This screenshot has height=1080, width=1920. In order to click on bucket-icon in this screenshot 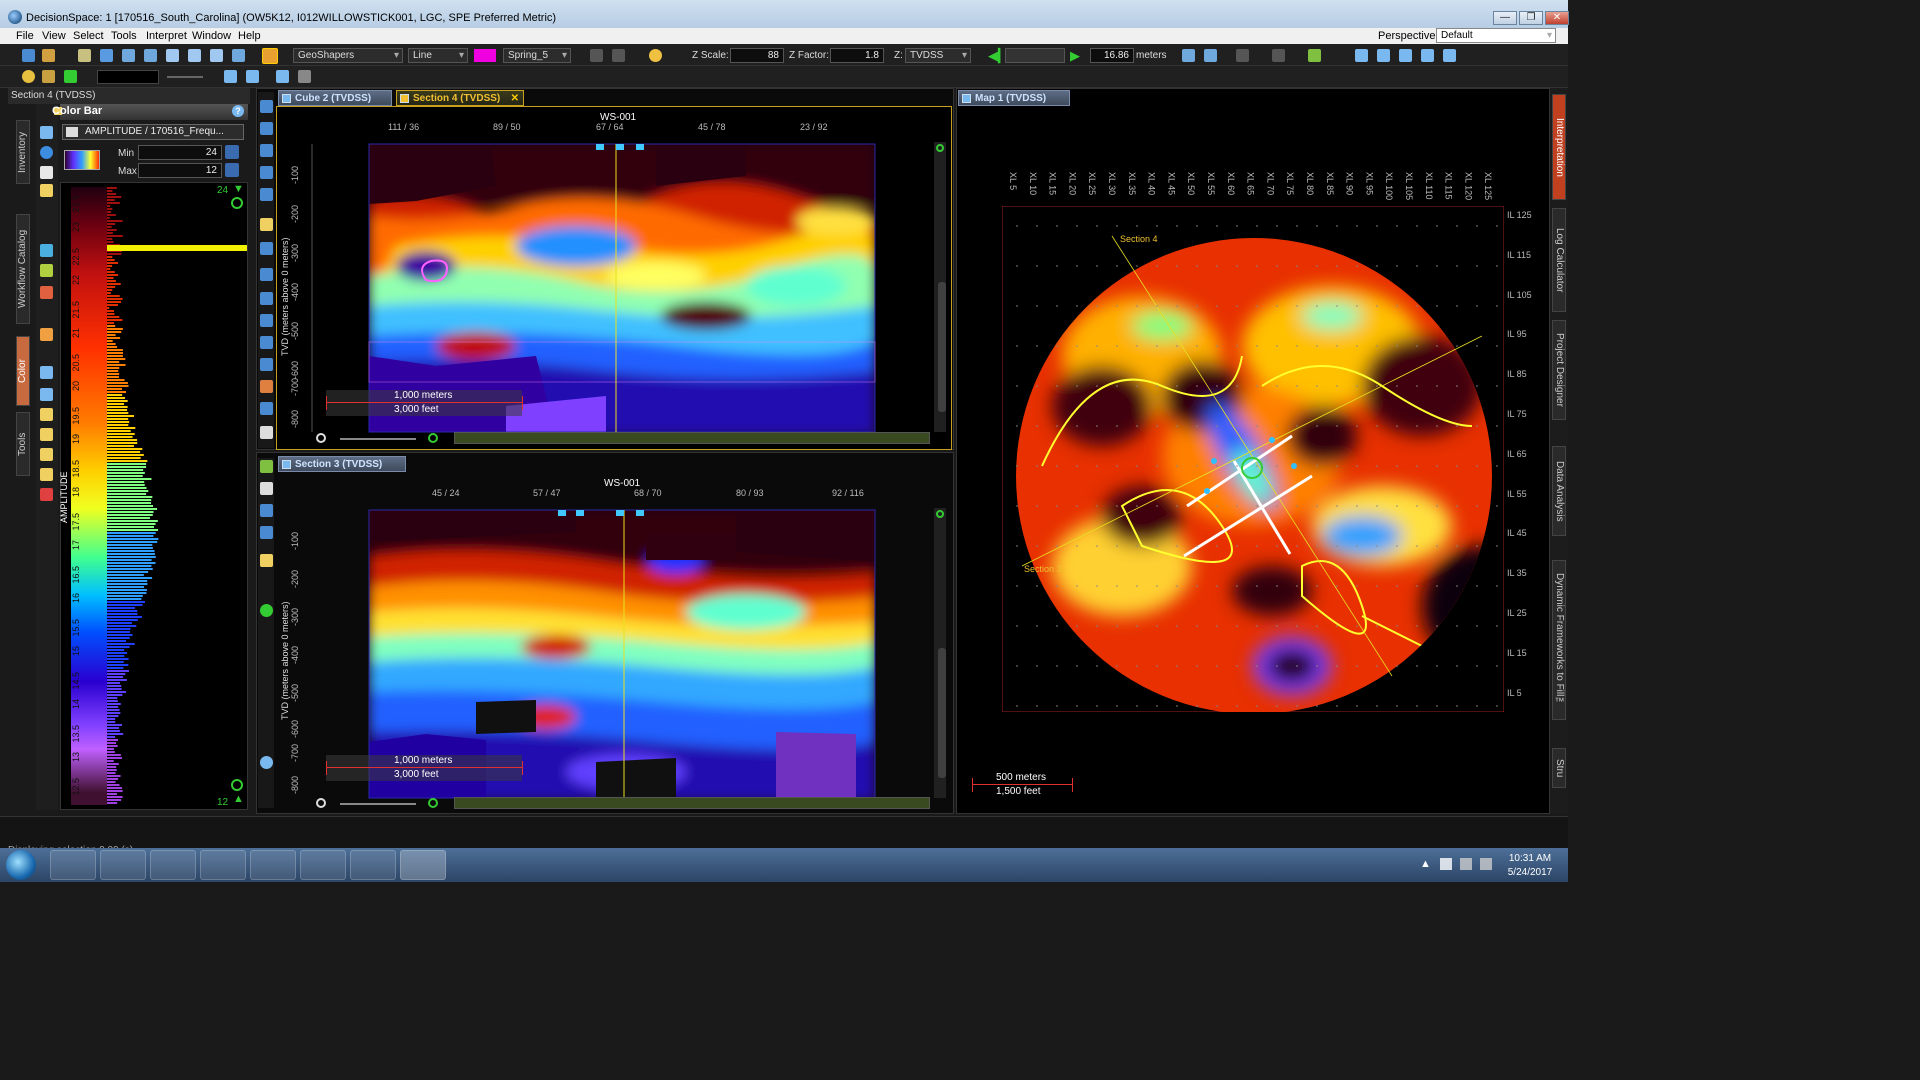, I will do `click(46, 334)`.